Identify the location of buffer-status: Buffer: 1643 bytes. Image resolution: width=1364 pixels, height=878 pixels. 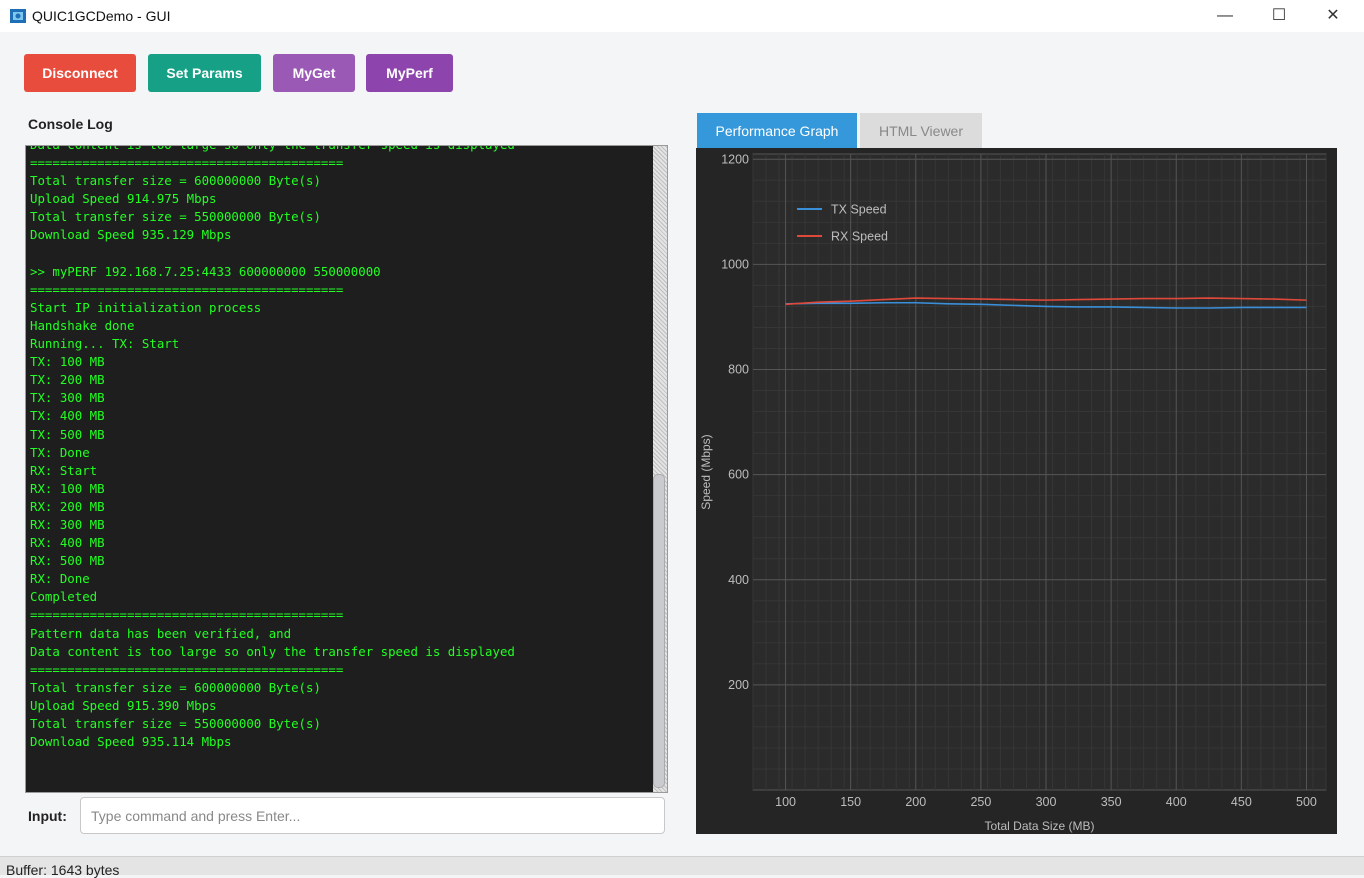
(63, 870).